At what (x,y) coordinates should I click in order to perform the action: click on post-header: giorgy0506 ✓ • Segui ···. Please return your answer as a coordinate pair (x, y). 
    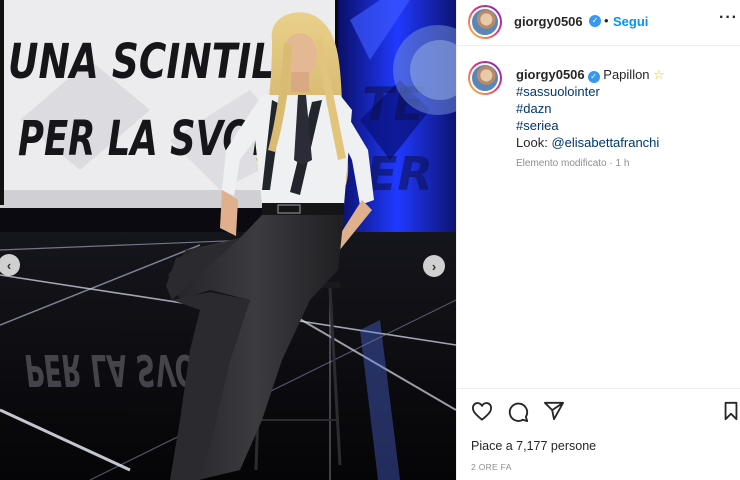
    Looking at the image, I should click on (598, 23).